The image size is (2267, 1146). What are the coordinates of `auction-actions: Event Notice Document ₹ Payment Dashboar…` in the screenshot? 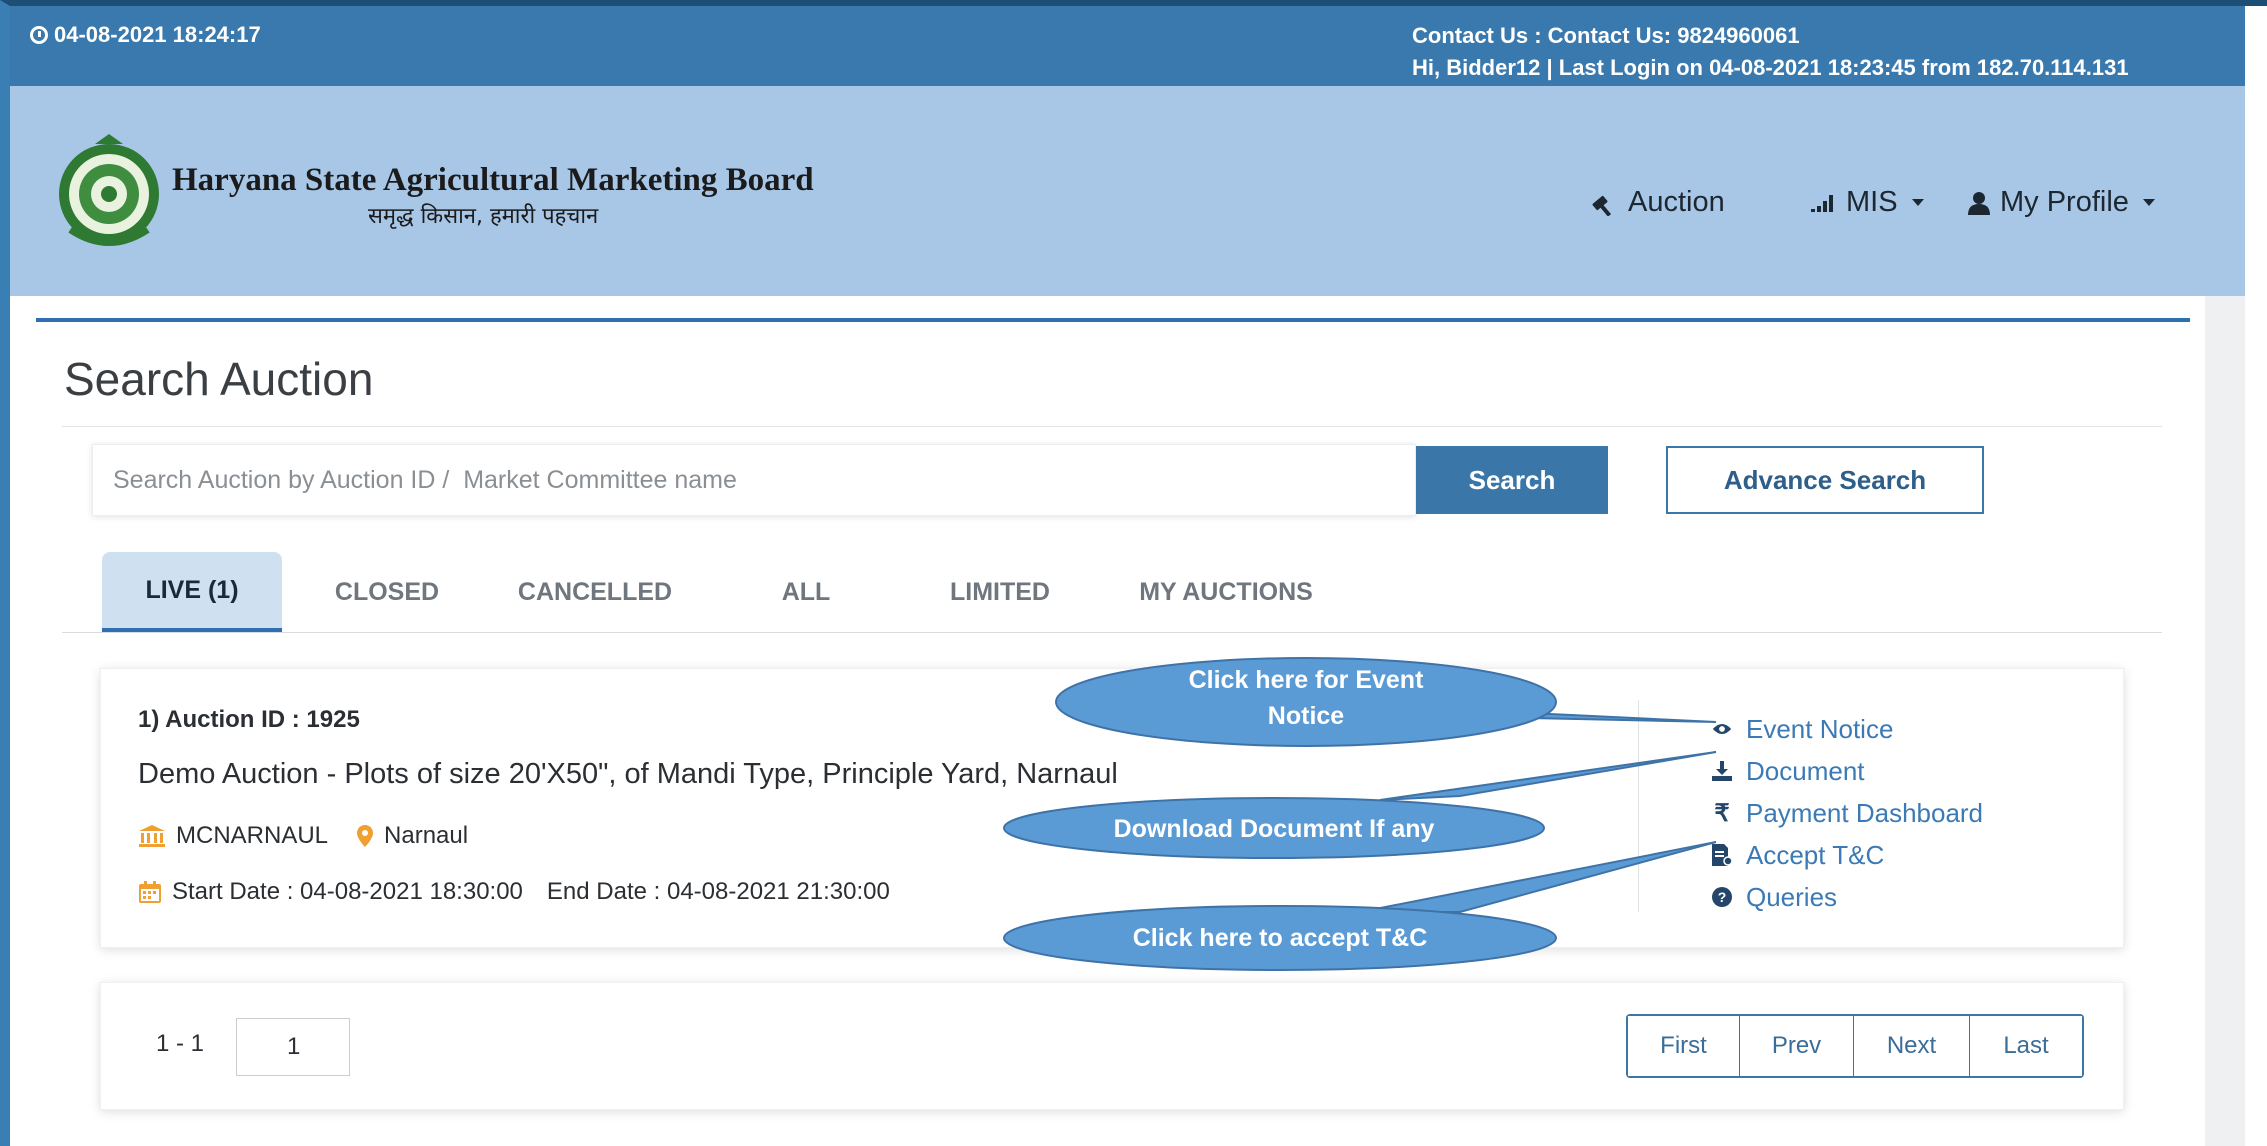 It's located at (1847, 813).